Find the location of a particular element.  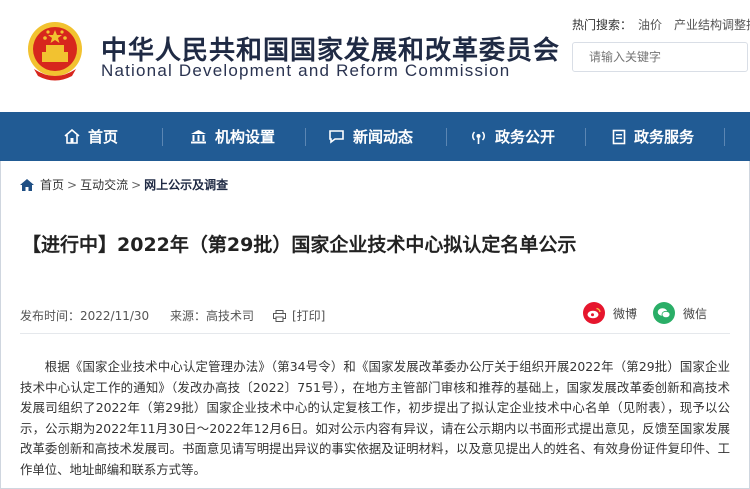

breadcrumb-item-current: 网上公示及调查 is located at coordinates (186, 184).